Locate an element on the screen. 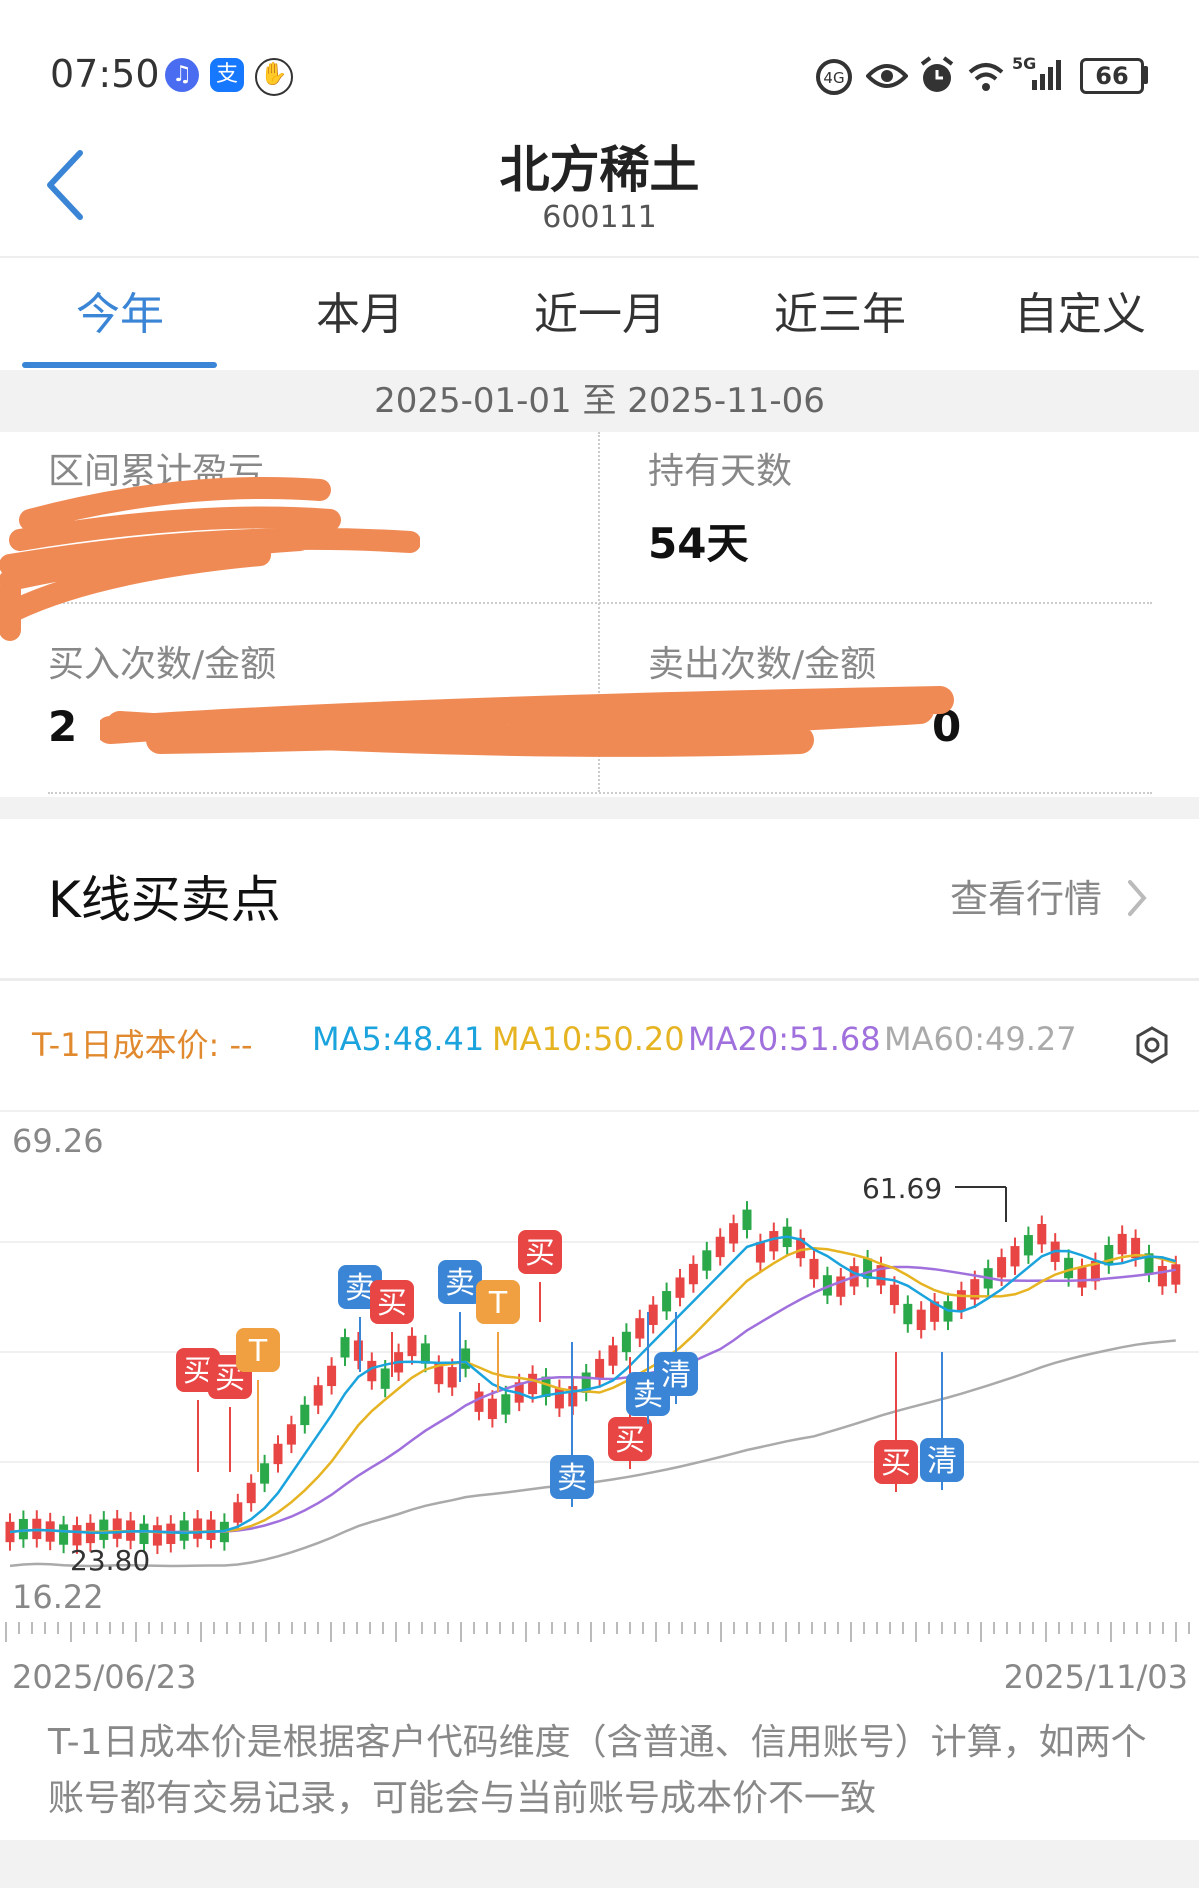 This screenshot has width=1199, height=1888. cumulative-pnl-label: 区间累计盈亏 is located at coordinates (156, 471).